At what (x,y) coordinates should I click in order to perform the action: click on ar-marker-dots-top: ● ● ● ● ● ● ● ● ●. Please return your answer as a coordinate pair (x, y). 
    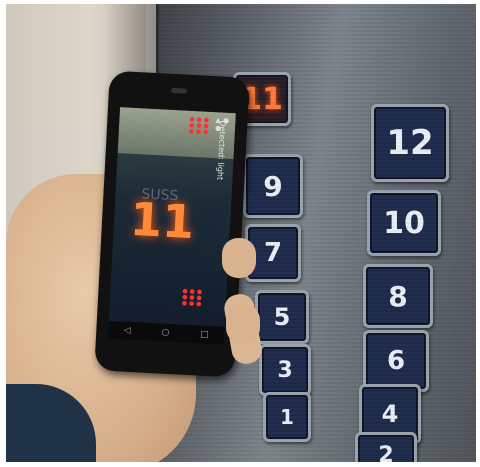
    Looking at the image, I should click on (199, 125).